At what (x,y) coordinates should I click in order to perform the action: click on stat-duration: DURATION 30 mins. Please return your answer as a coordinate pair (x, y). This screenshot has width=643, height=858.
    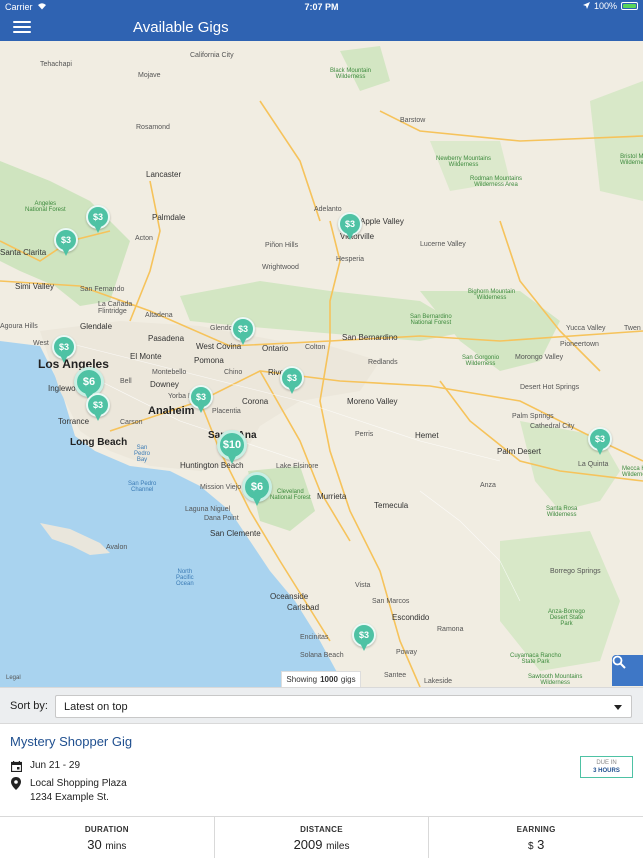
    Looking at the image, I should click on (106, 838).